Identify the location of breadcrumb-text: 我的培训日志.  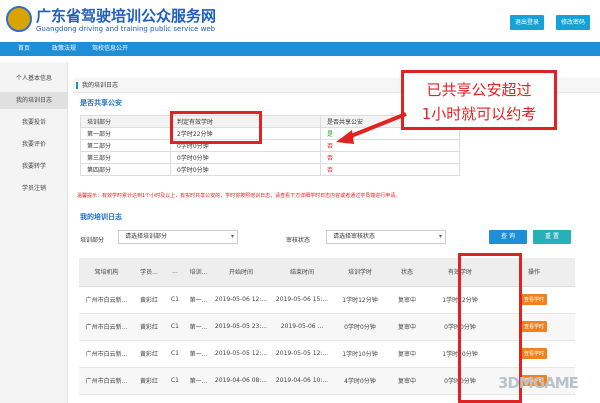
(100, 85).